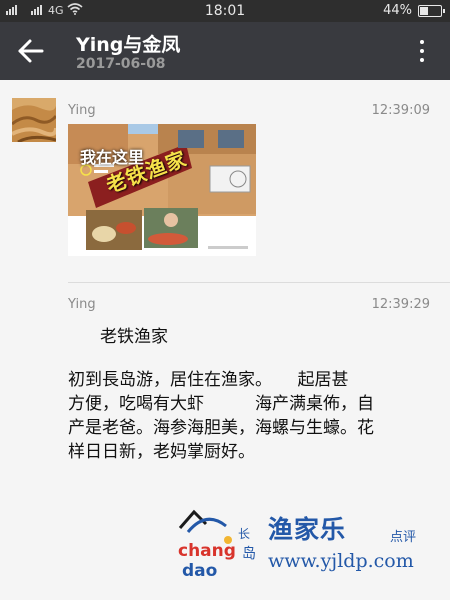 This screenshot has width=450, height=600. I want to click on status-icons-right: 44%, so click(414, 10).